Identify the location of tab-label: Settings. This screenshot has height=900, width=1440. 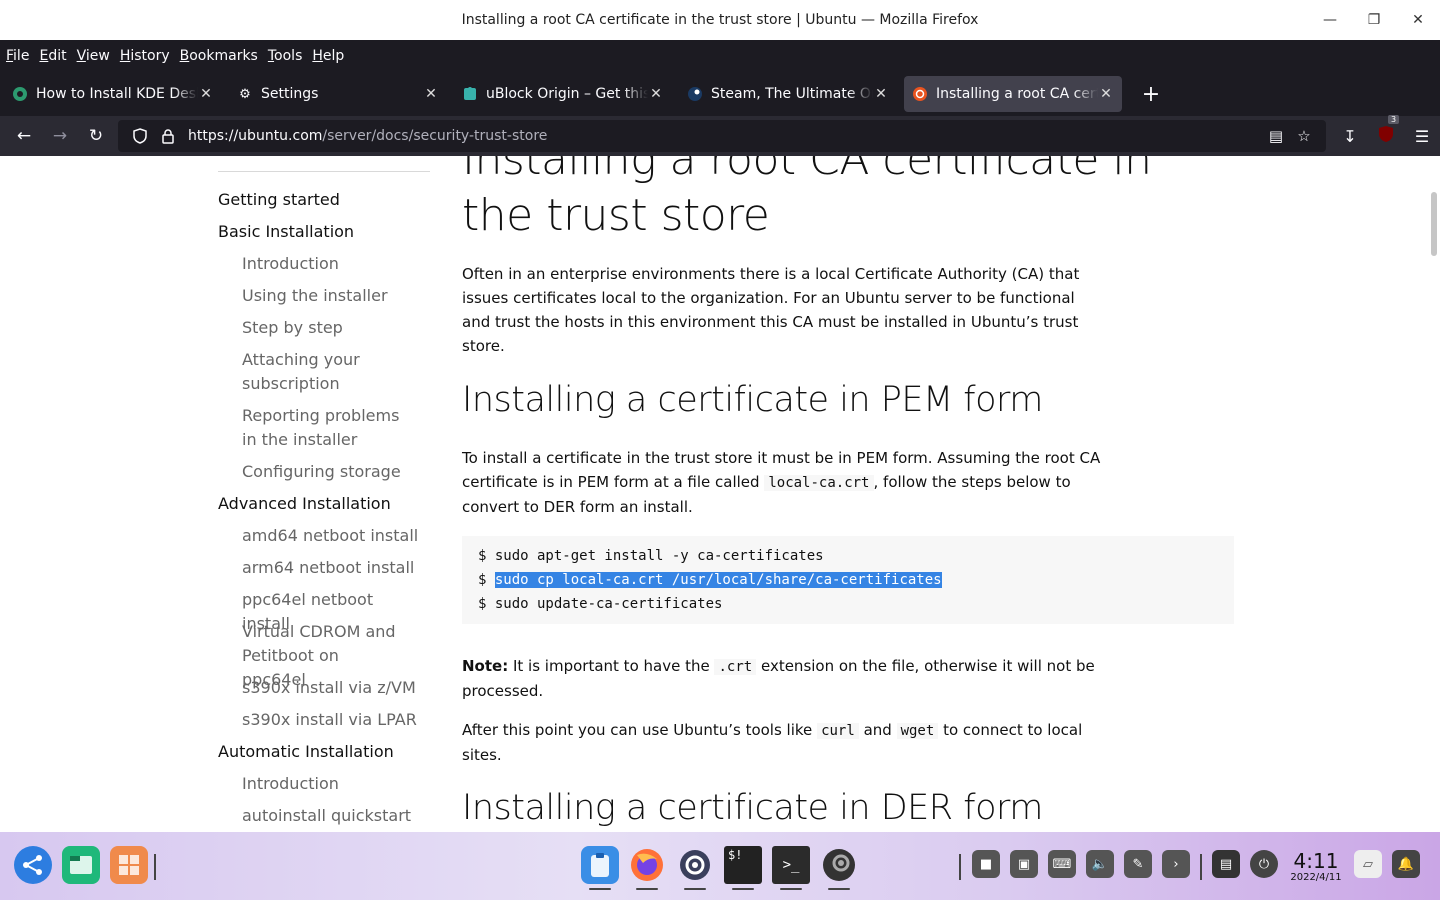
(290, 94).